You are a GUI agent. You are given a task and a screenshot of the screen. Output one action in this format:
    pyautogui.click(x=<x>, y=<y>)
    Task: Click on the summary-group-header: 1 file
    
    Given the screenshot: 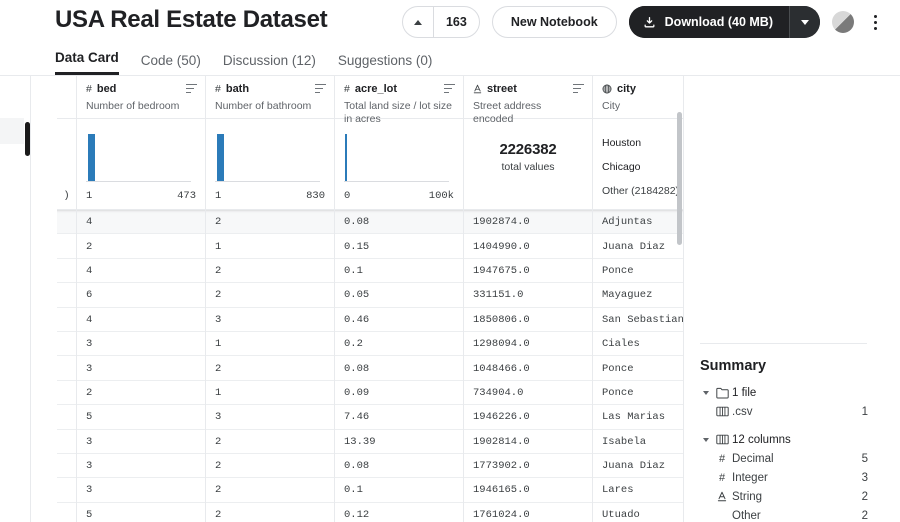 What is the action you would take?
    pyautogui.click(x=784, y=392)
    